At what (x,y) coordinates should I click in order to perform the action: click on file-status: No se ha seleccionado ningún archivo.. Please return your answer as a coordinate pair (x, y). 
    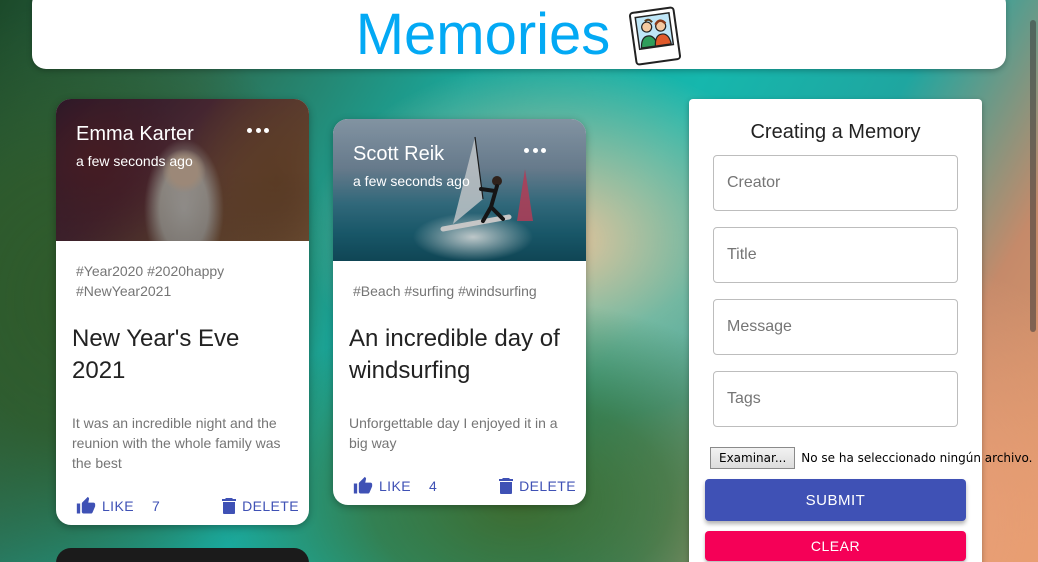
    Looking at the image, I should click on (917, 458).